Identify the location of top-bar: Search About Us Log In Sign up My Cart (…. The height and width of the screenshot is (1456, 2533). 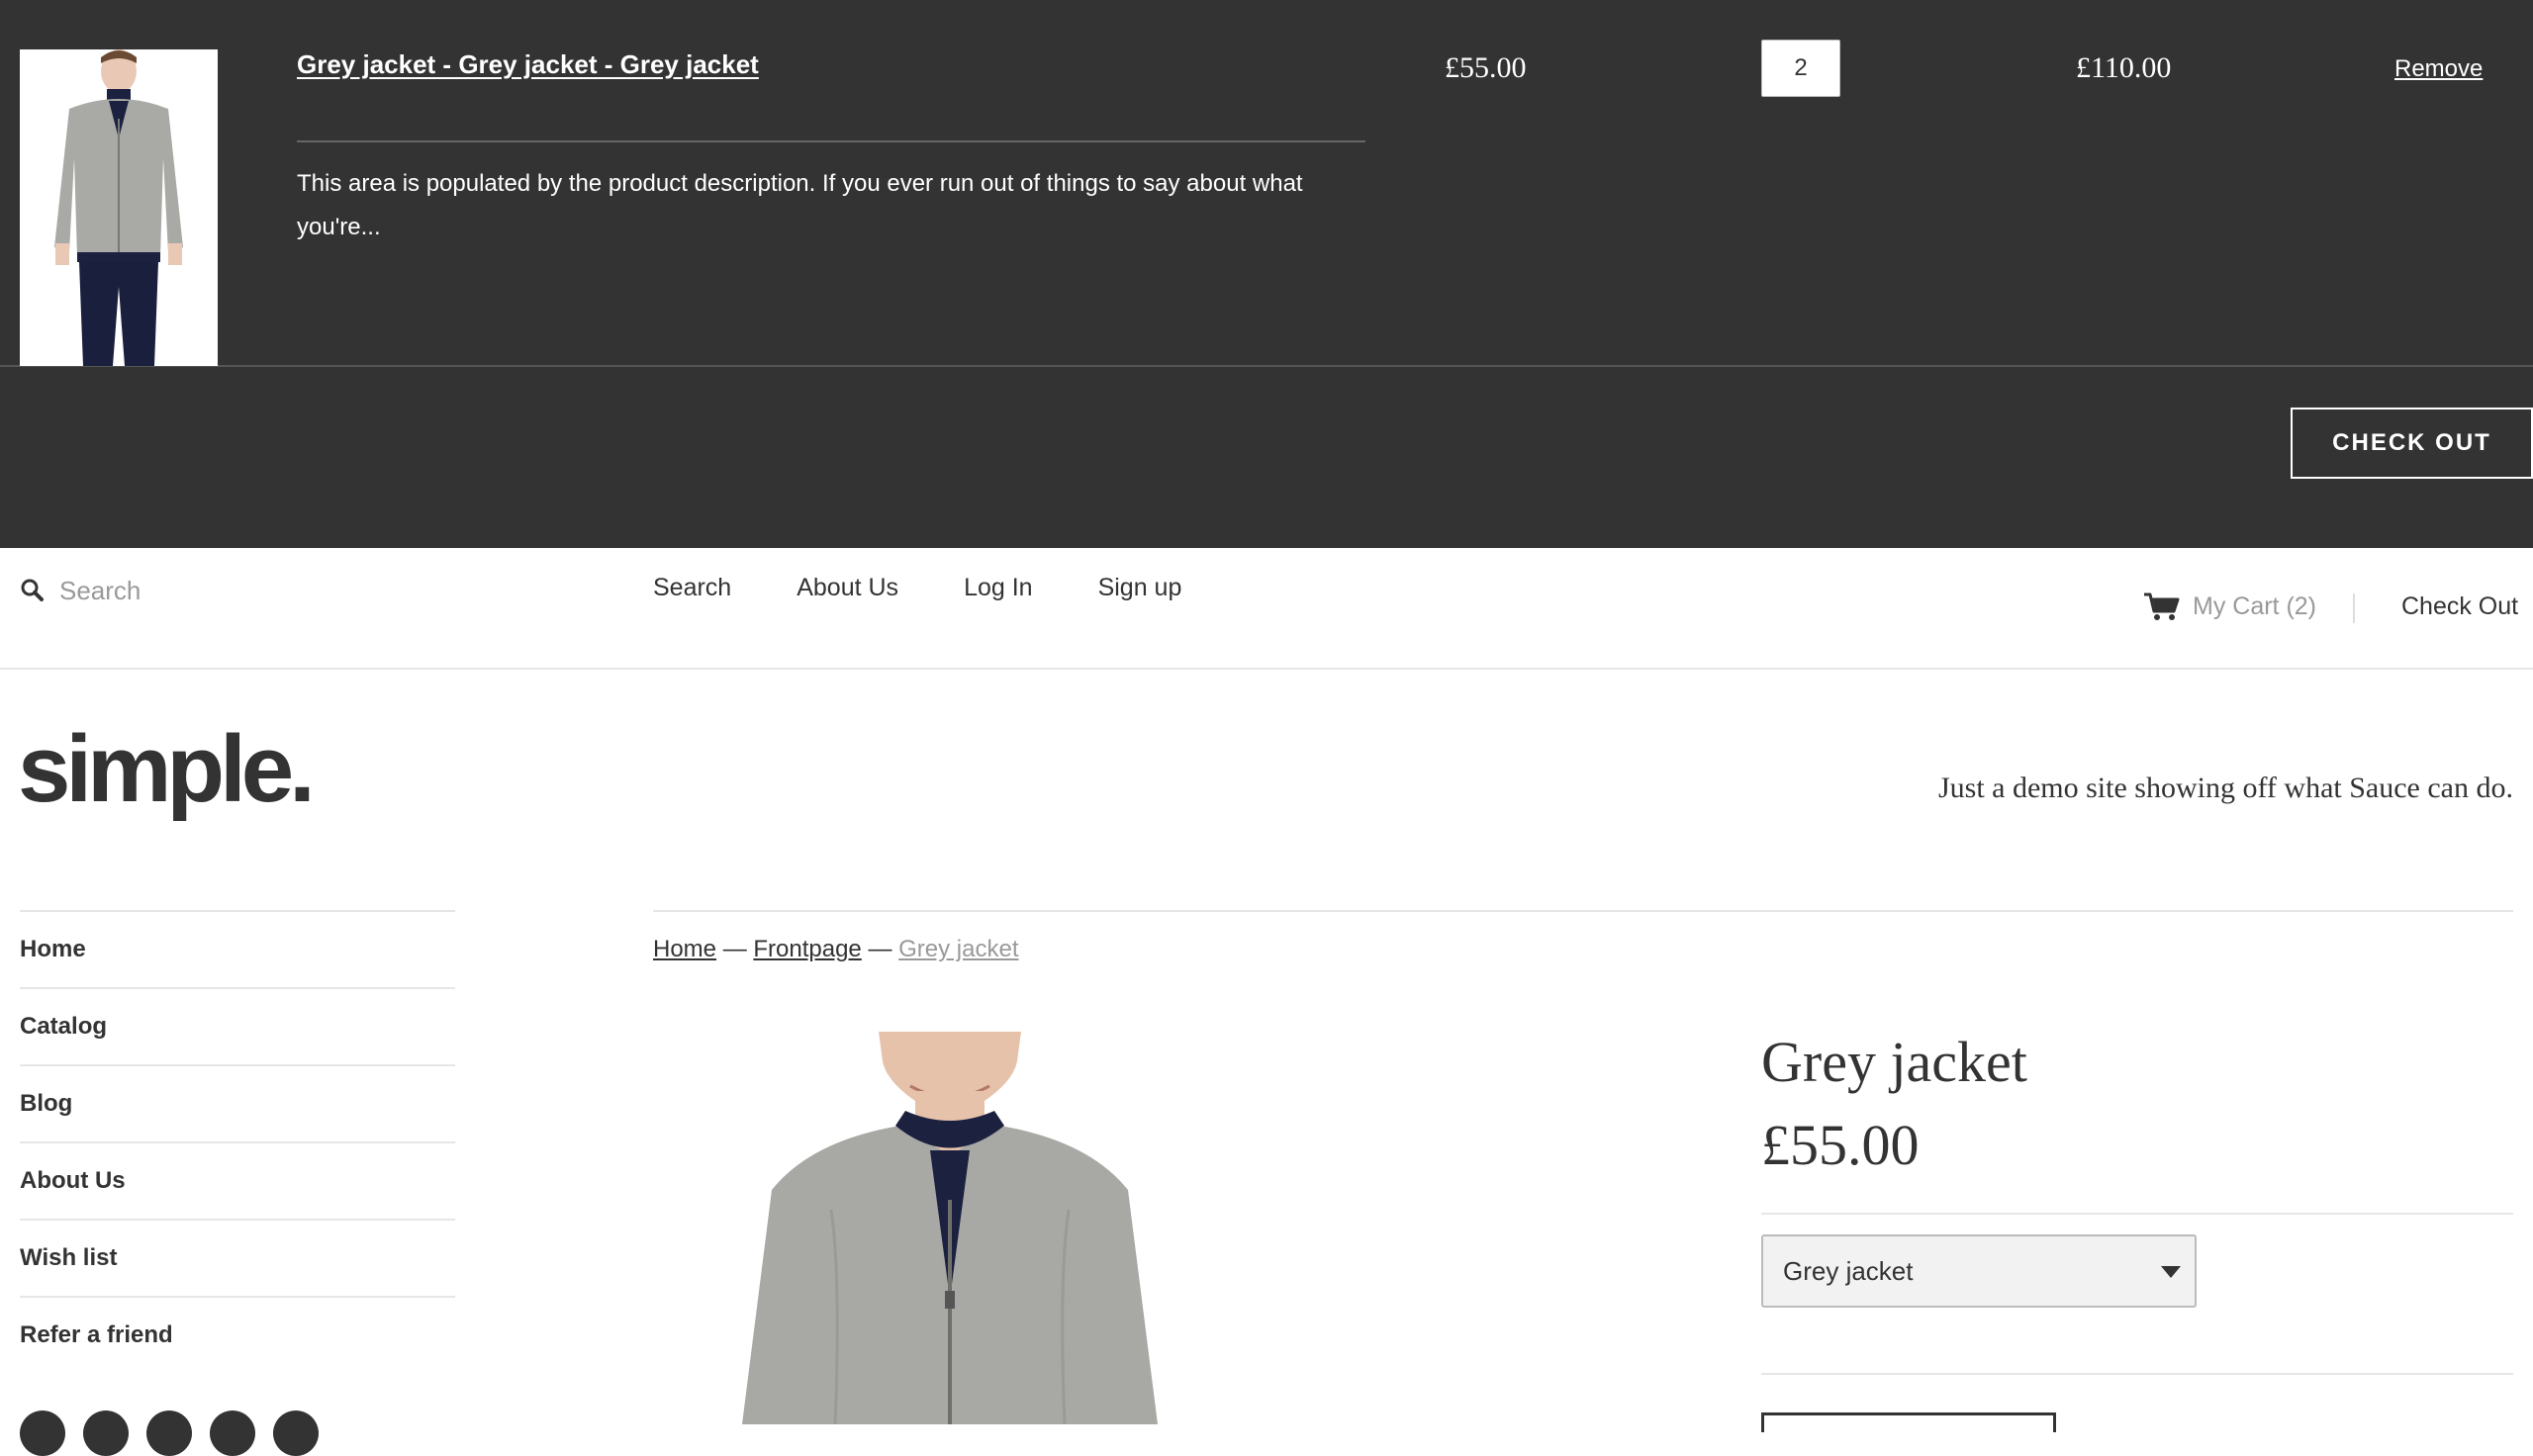
(1266, 609).